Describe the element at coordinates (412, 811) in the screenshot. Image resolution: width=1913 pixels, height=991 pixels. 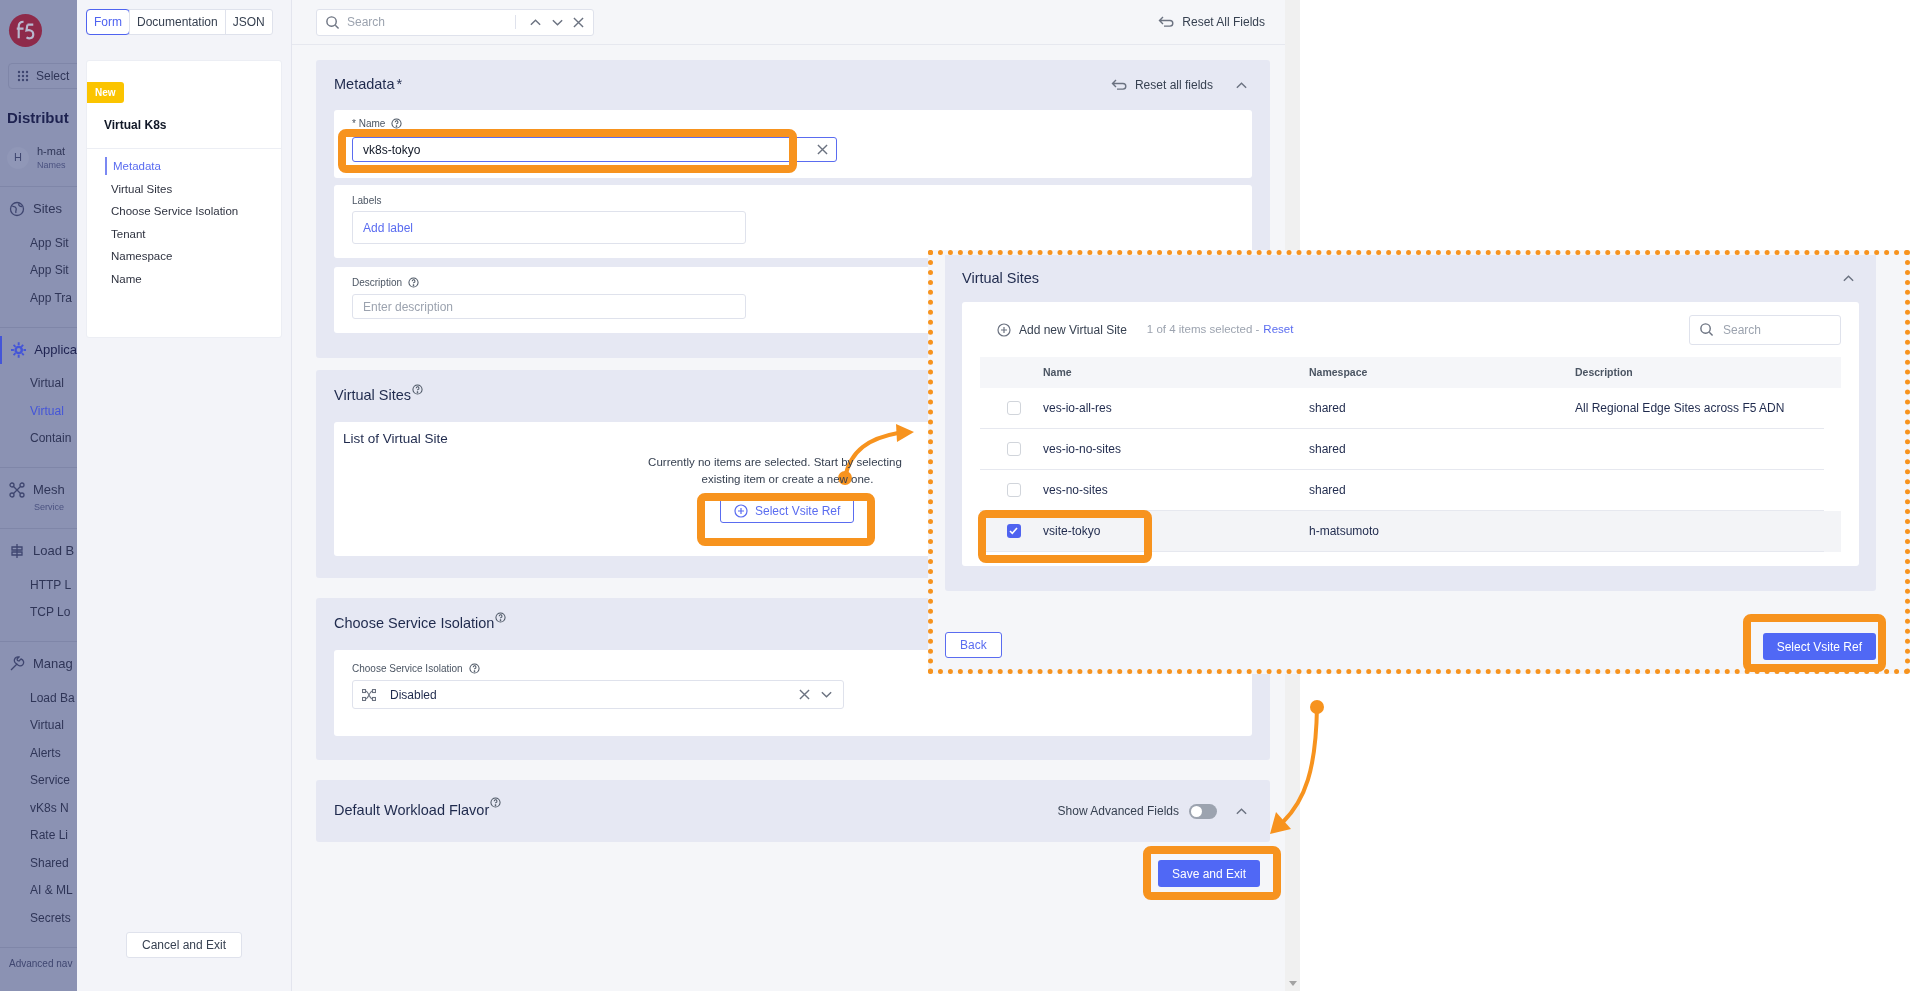
I see `section-title: Default Workload Flavor` at that location.